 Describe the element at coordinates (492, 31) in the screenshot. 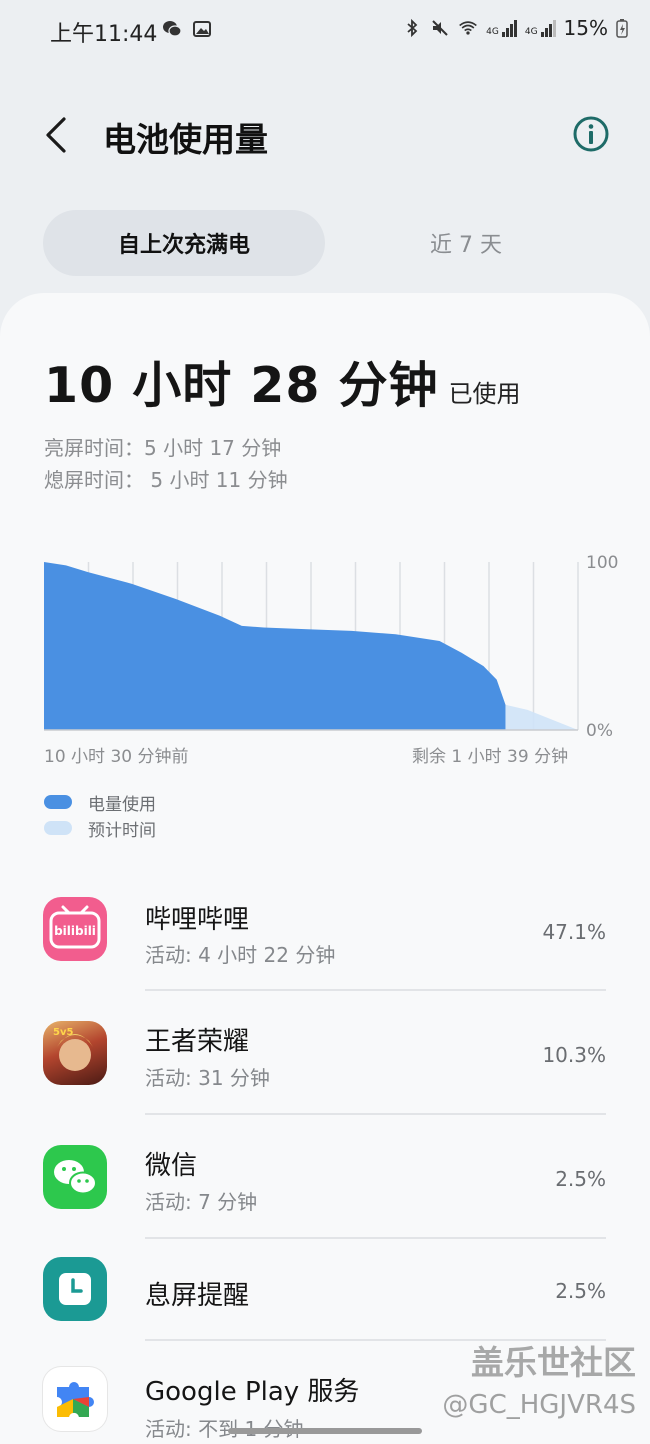

I see `network-type-label: 4G` at that location.